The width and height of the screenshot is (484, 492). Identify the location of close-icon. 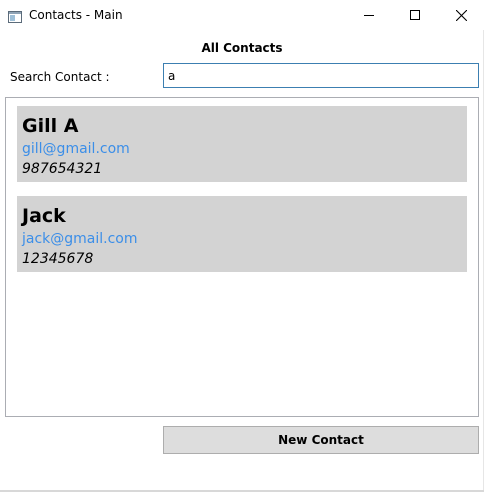
(461, 15).